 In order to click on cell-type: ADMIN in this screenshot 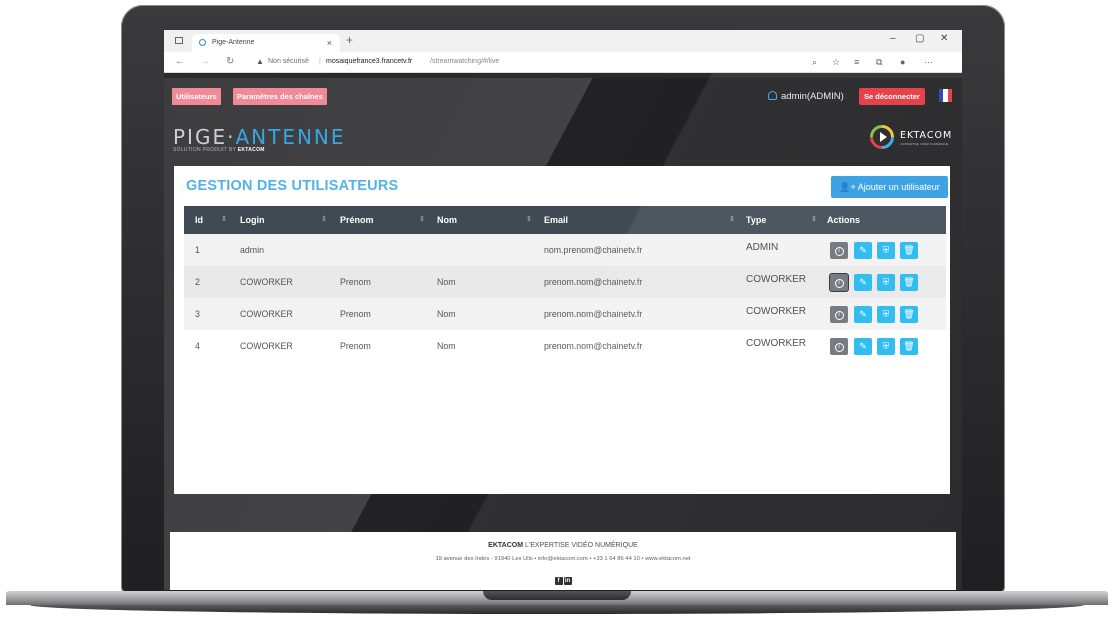, I will do `click(762, 247)`.